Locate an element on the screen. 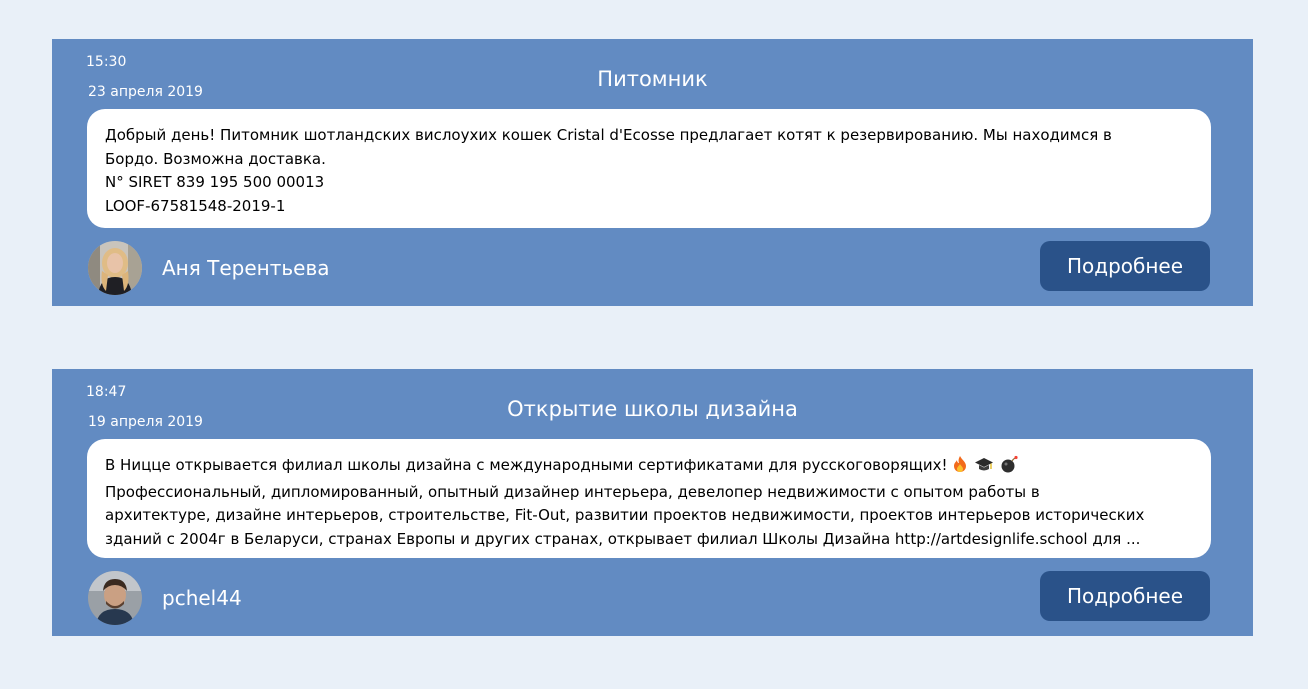  author-name: Аня Терентьева is located at coordinates (246, 268).